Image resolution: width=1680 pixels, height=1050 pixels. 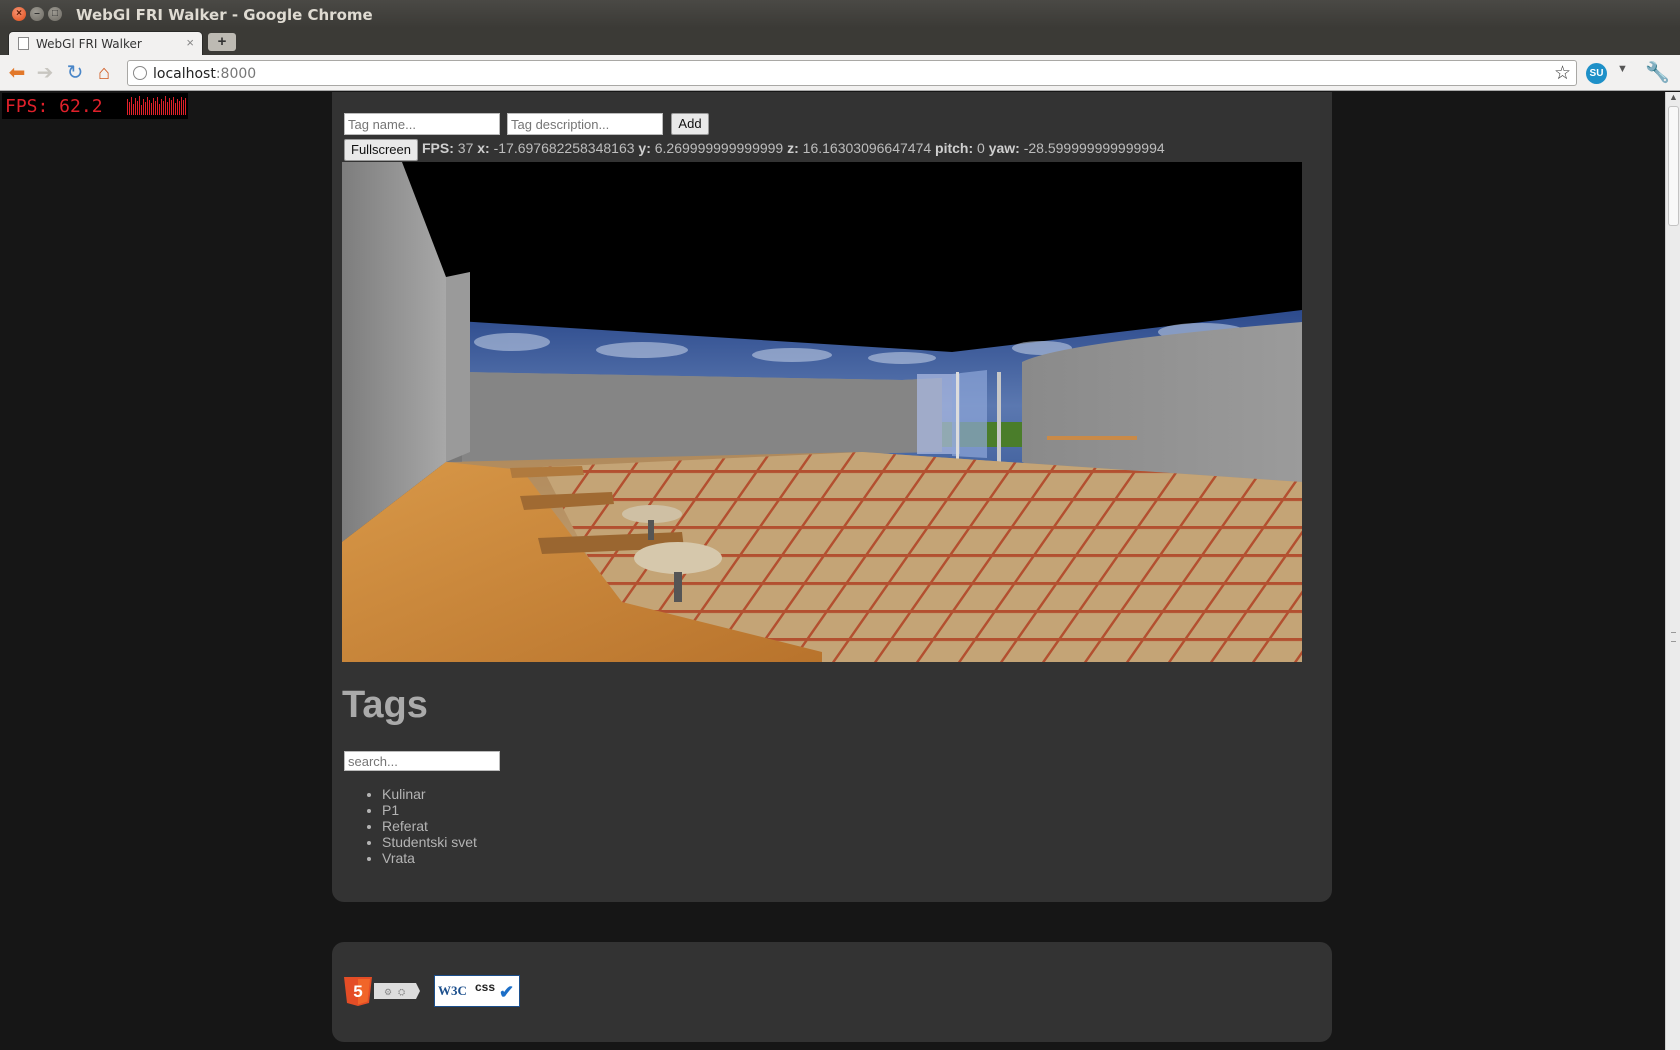 What do you see at coordinates (17, 73) in the screenshot?
I see `back-arrow-icon: ⬅` at bounding box center [17, 73].